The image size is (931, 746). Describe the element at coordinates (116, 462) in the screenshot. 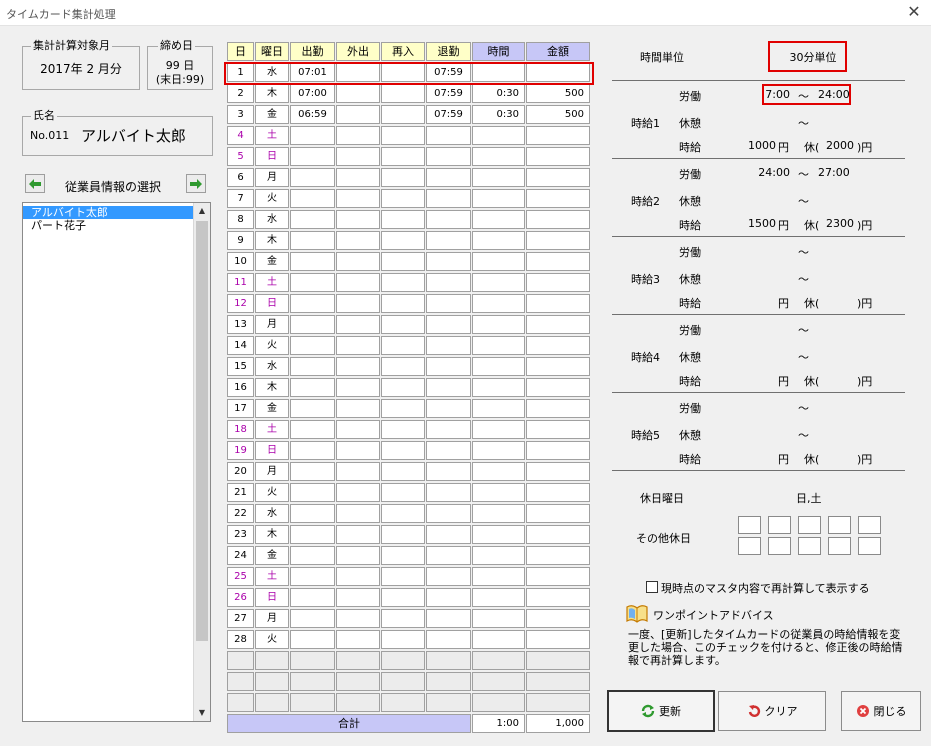

I see `employee-list: アルバイト太郎 パート花子 ▲ ▼` at that location.